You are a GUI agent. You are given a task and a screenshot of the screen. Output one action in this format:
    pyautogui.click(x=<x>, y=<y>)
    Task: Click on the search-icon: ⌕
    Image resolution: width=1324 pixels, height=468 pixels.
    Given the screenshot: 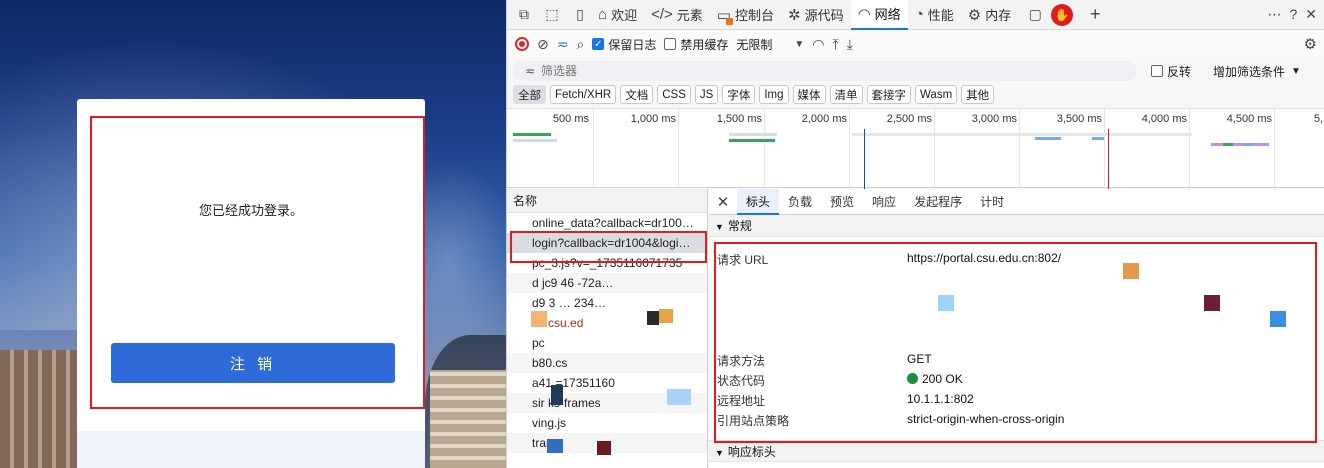 What is the action you would take?
    pyautogui.click(x=580, y=44)
    